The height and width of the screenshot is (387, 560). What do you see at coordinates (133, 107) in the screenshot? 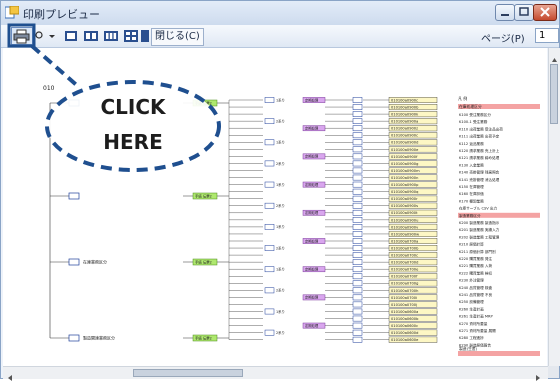
I see `callout-text-line1: CLICK` at bounding box center [133, 107].